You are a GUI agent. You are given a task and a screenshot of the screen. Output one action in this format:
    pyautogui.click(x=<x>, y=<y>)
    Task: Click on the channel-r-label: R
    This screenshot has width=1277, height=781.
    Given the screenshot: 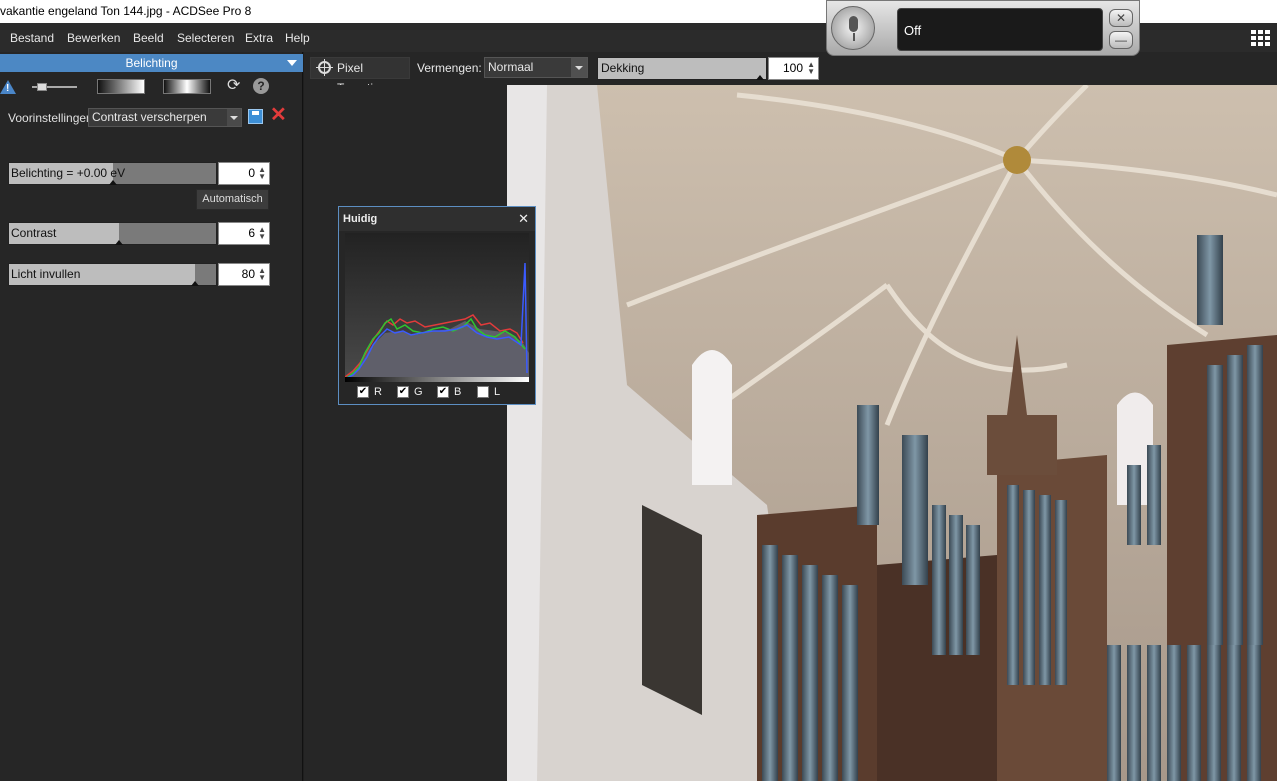 What is the action you would take?
    pyautogui.click(x=378, y=392)
    